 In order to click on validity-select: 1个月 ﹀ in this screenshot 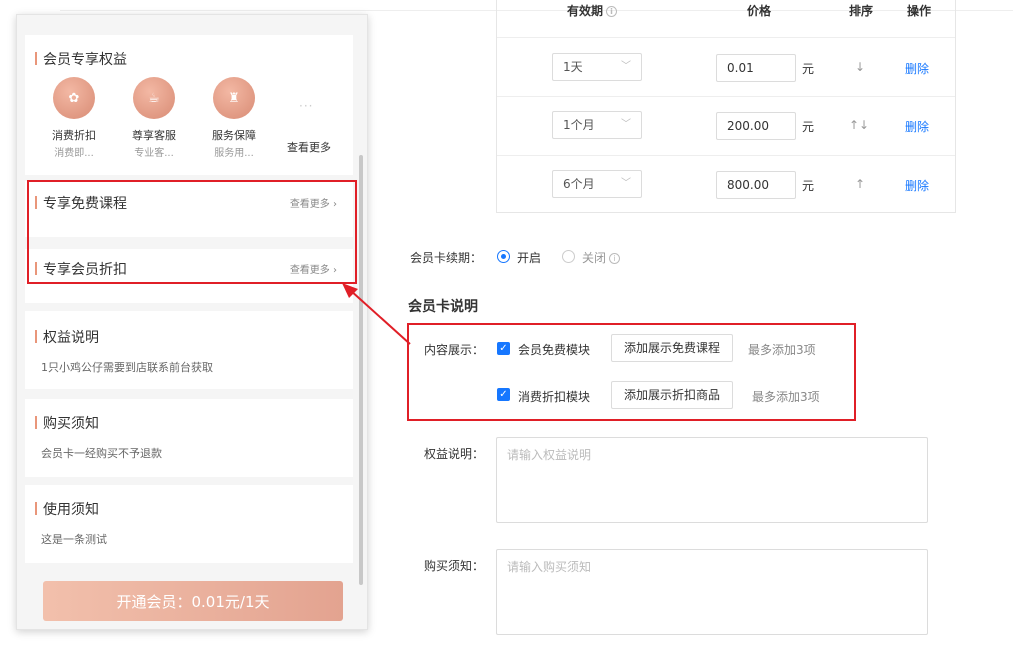, I will do `click(597, 125)`.